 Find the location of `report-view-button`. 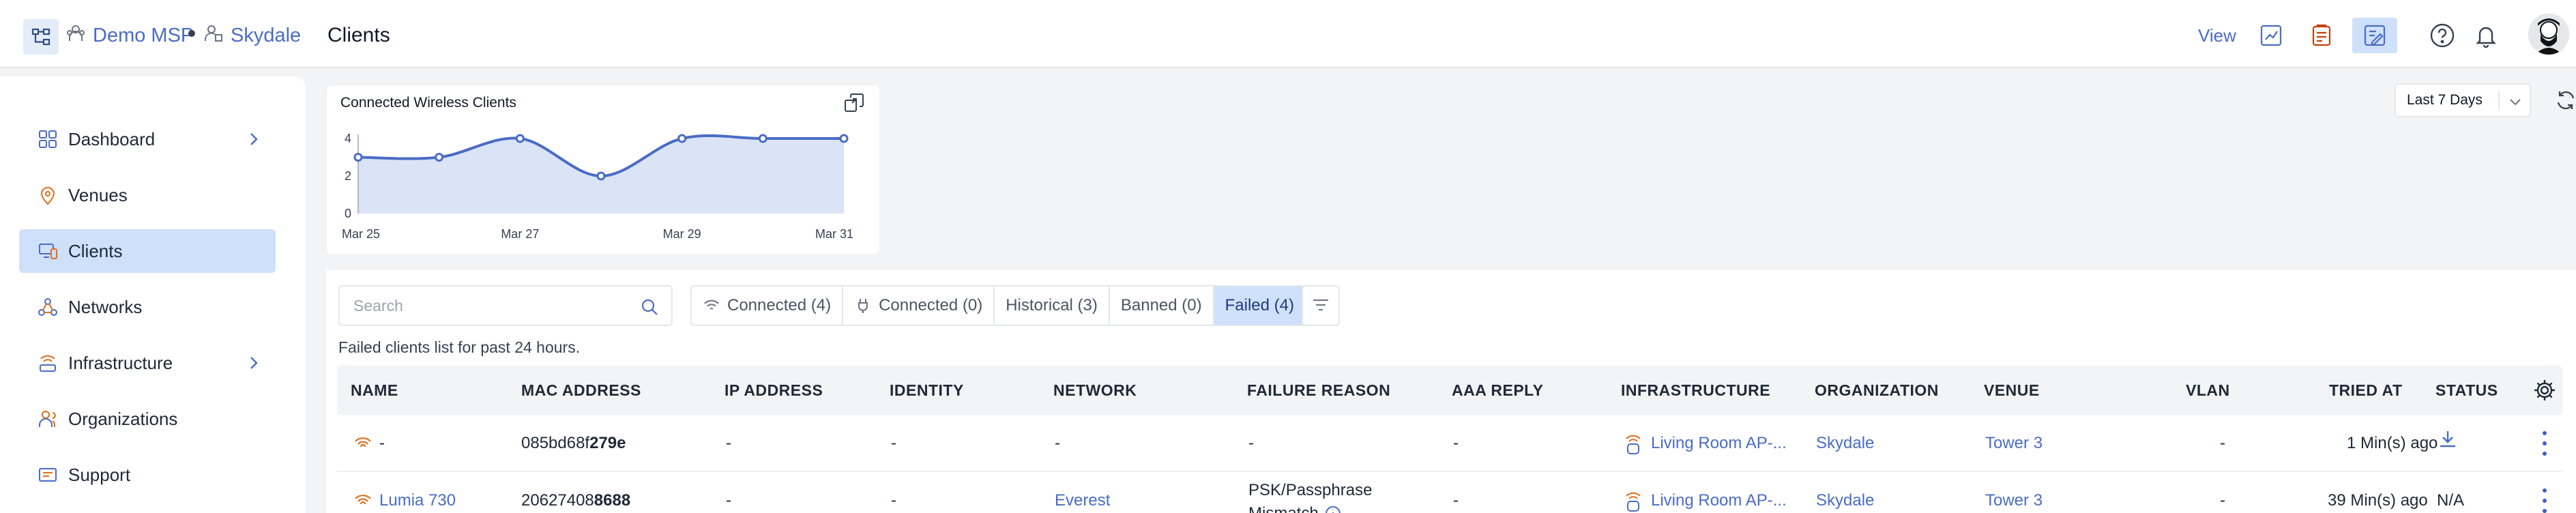

report-view-button is located at coordinates (2321, 35).